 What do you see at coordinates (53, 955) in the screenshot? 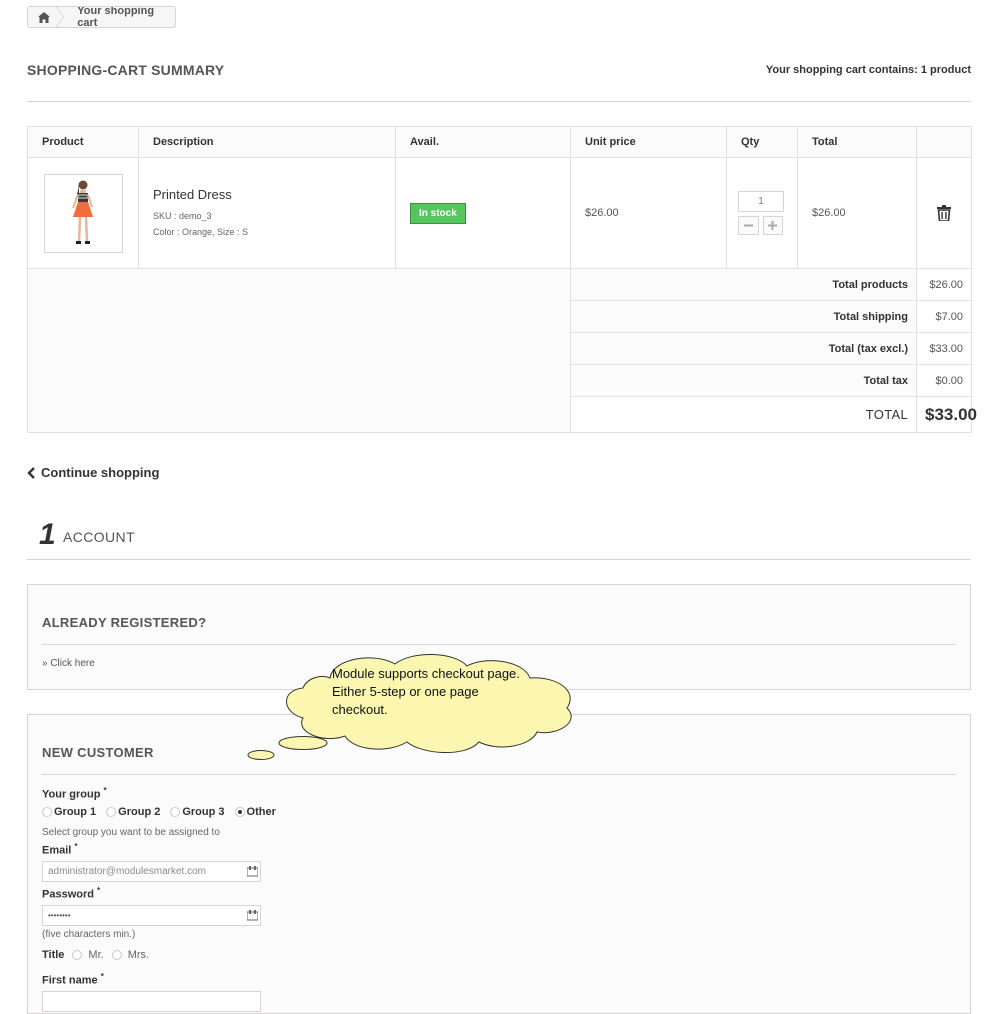
I see `title-label: Title` at bounding box center [53, 955].